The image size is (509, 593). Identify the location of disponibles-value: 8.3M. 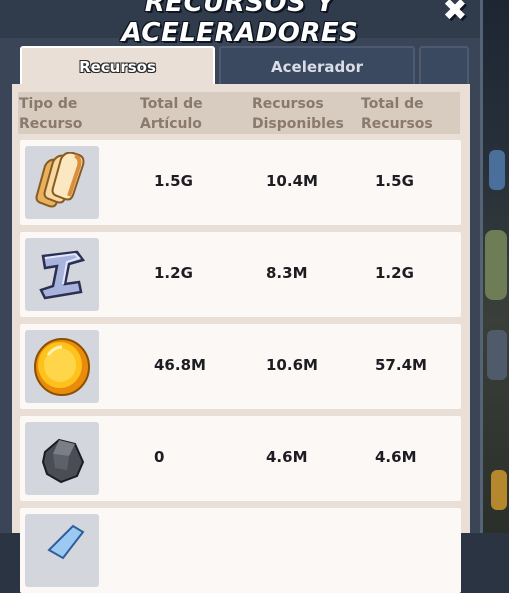
(287, 273).